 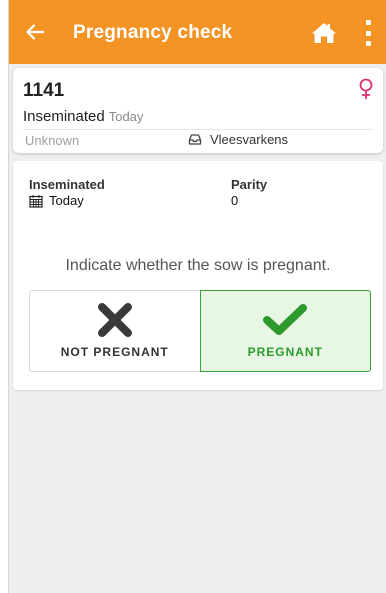 I want to click on divider, so click(x=198, y=129).